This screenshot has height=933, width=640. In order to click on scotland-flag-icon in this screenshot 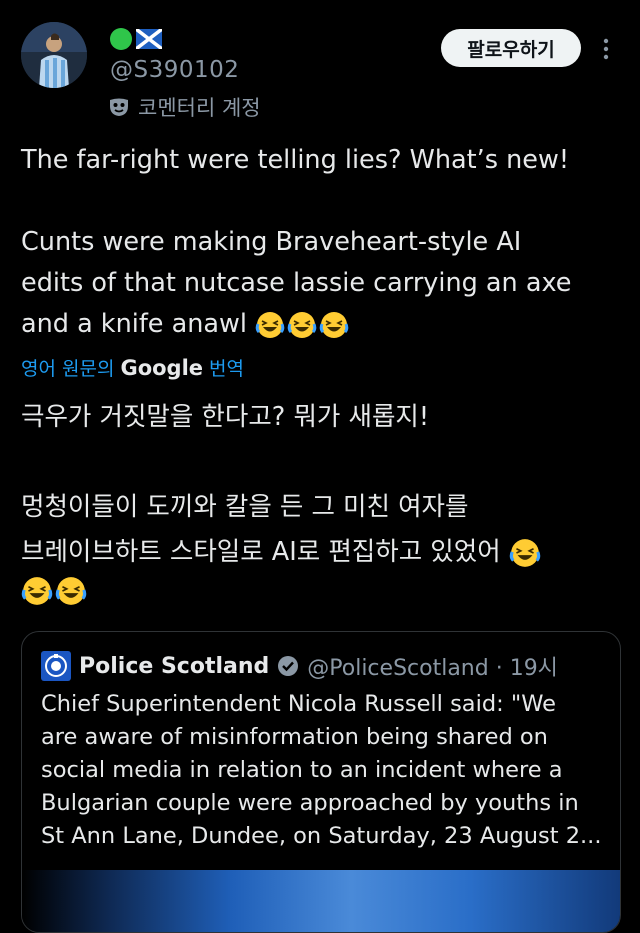, I will do `click(149, 39)`.